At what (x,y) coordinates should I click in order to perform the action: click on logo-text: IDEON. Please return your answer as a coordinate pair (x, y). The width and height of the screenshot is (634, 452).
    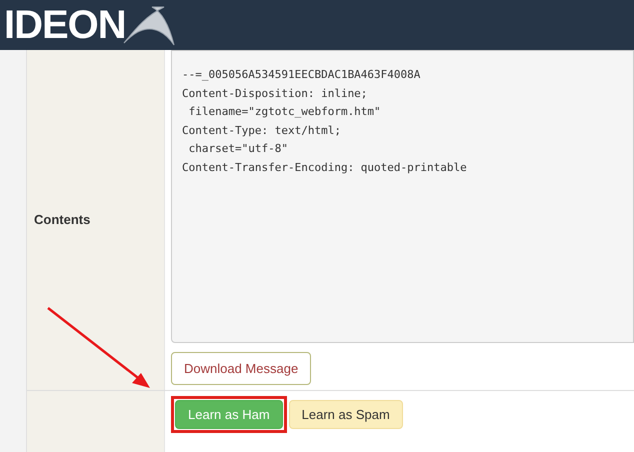
    Looking at the image, I should click on (65, 25).